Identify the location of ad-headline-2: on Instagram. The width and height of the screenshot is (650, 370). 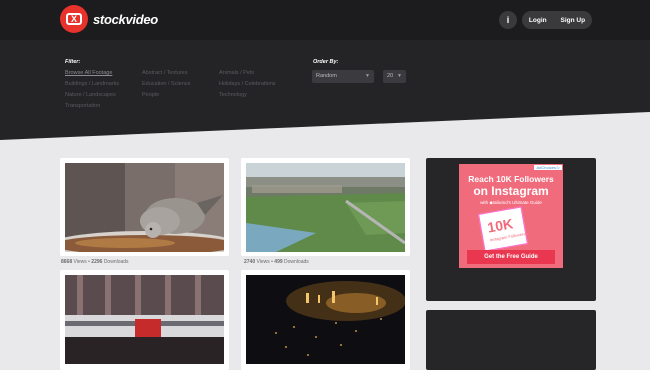
(511, 191).